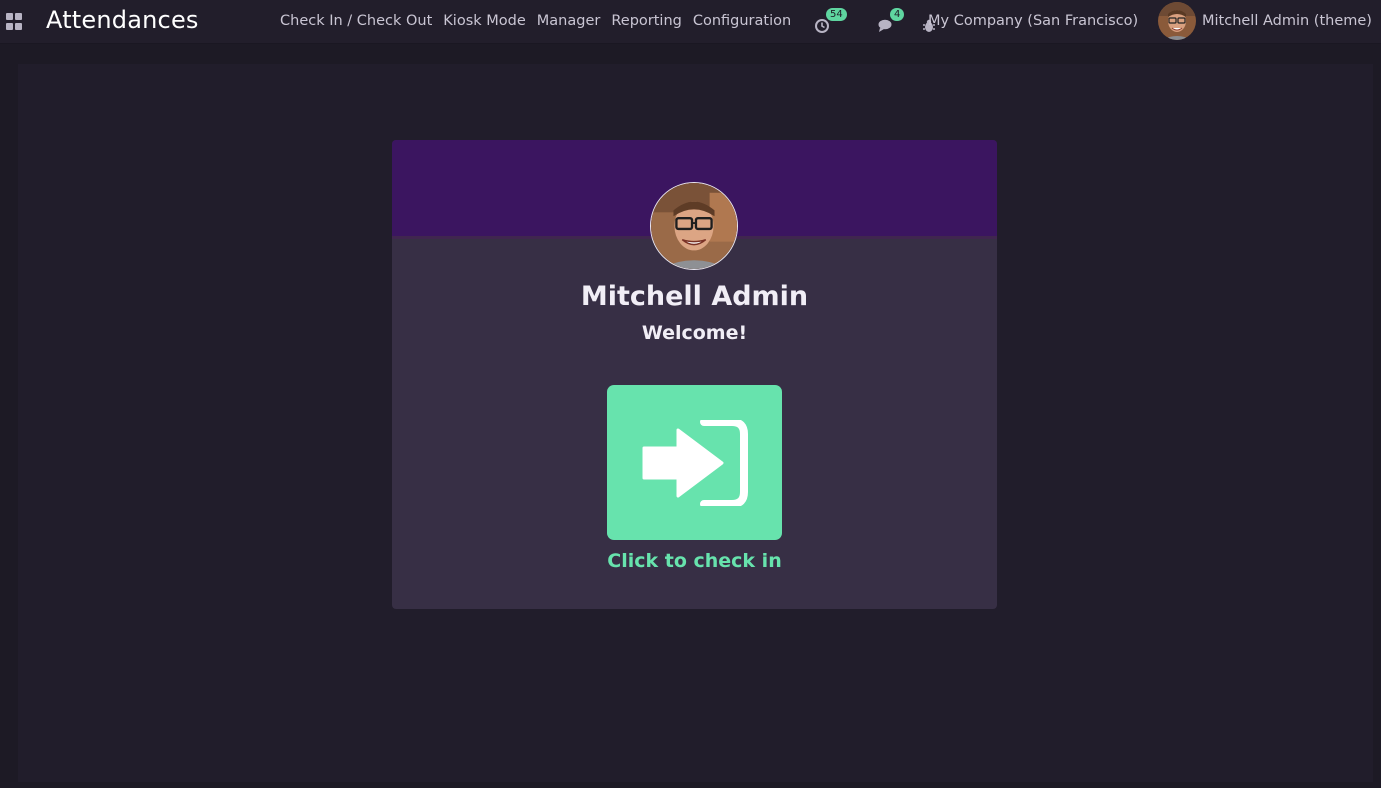  I want to click on company-switcher: My Company (San Francisco), so click(1033, 21).